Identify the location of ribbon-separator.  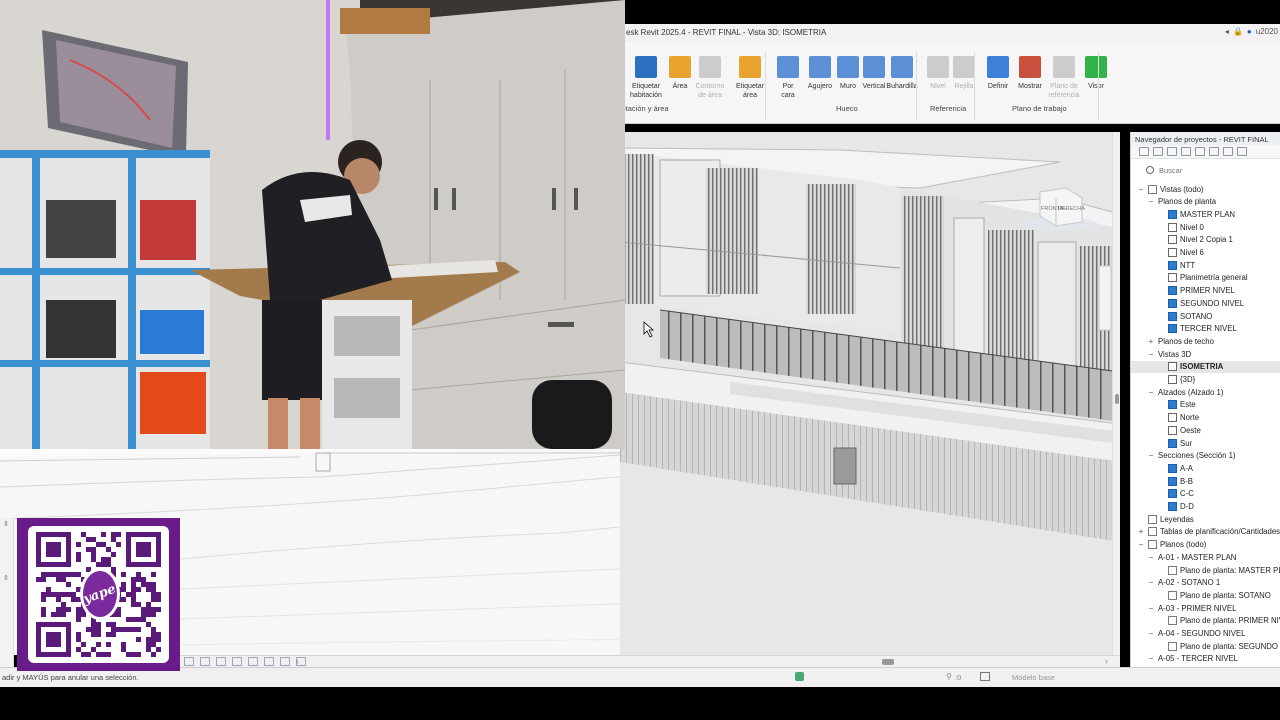
(916, 86).